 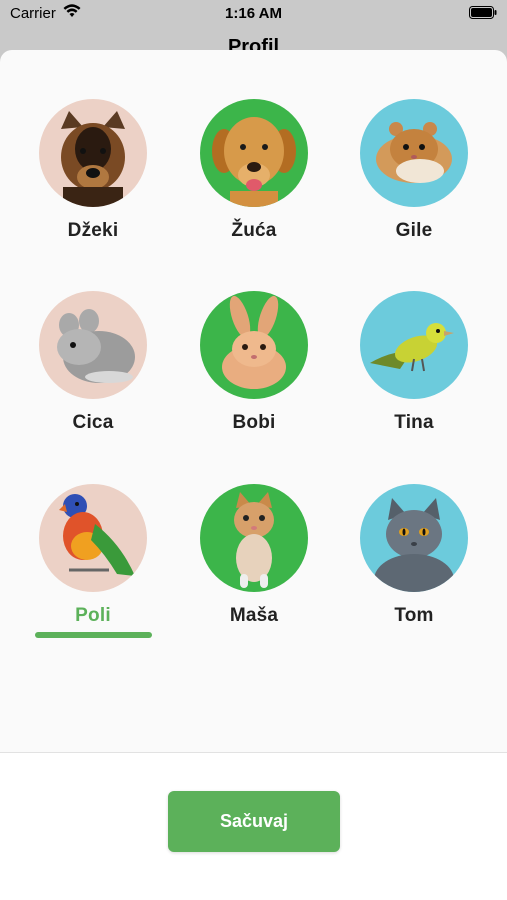 What do you see at coordinates (414, 230) in the screenshot?
I see `pet-name: Gile` at bounding box center [414, 230].